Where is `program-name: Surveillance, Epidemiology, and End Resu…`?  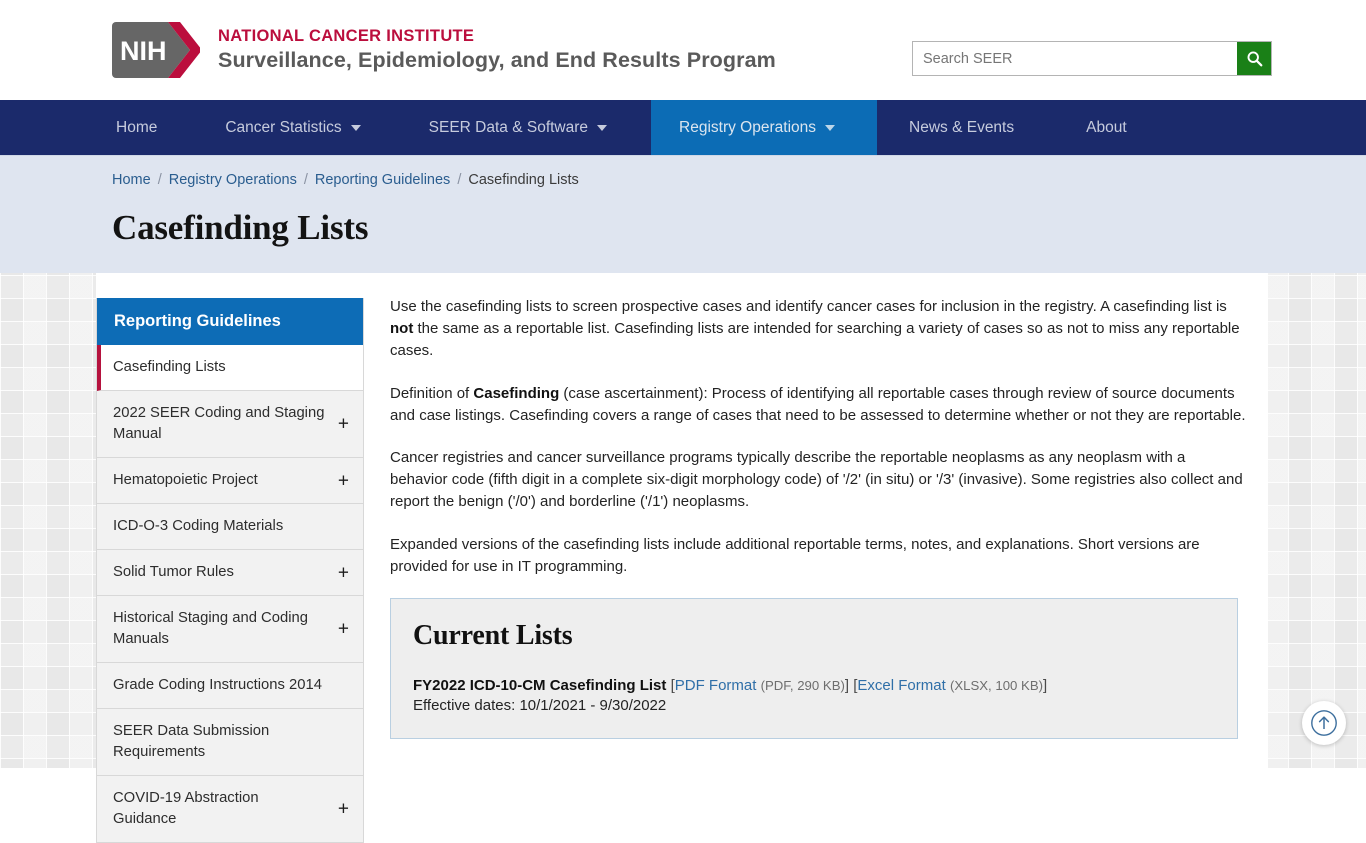 program-name: Surveillance, Epidemiology, and End Resu… is located at coordinates (497, 60).